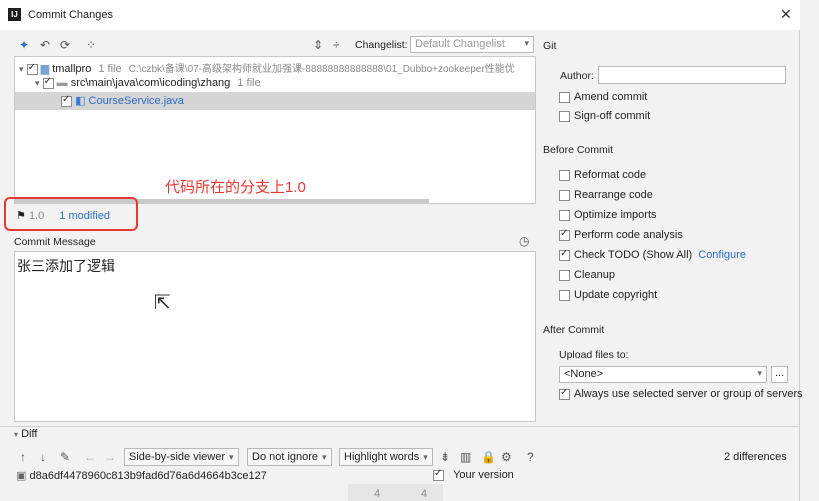 The image size is (819, 501). I want to click on collapse-all-icon: ÷, so click(336, 45).